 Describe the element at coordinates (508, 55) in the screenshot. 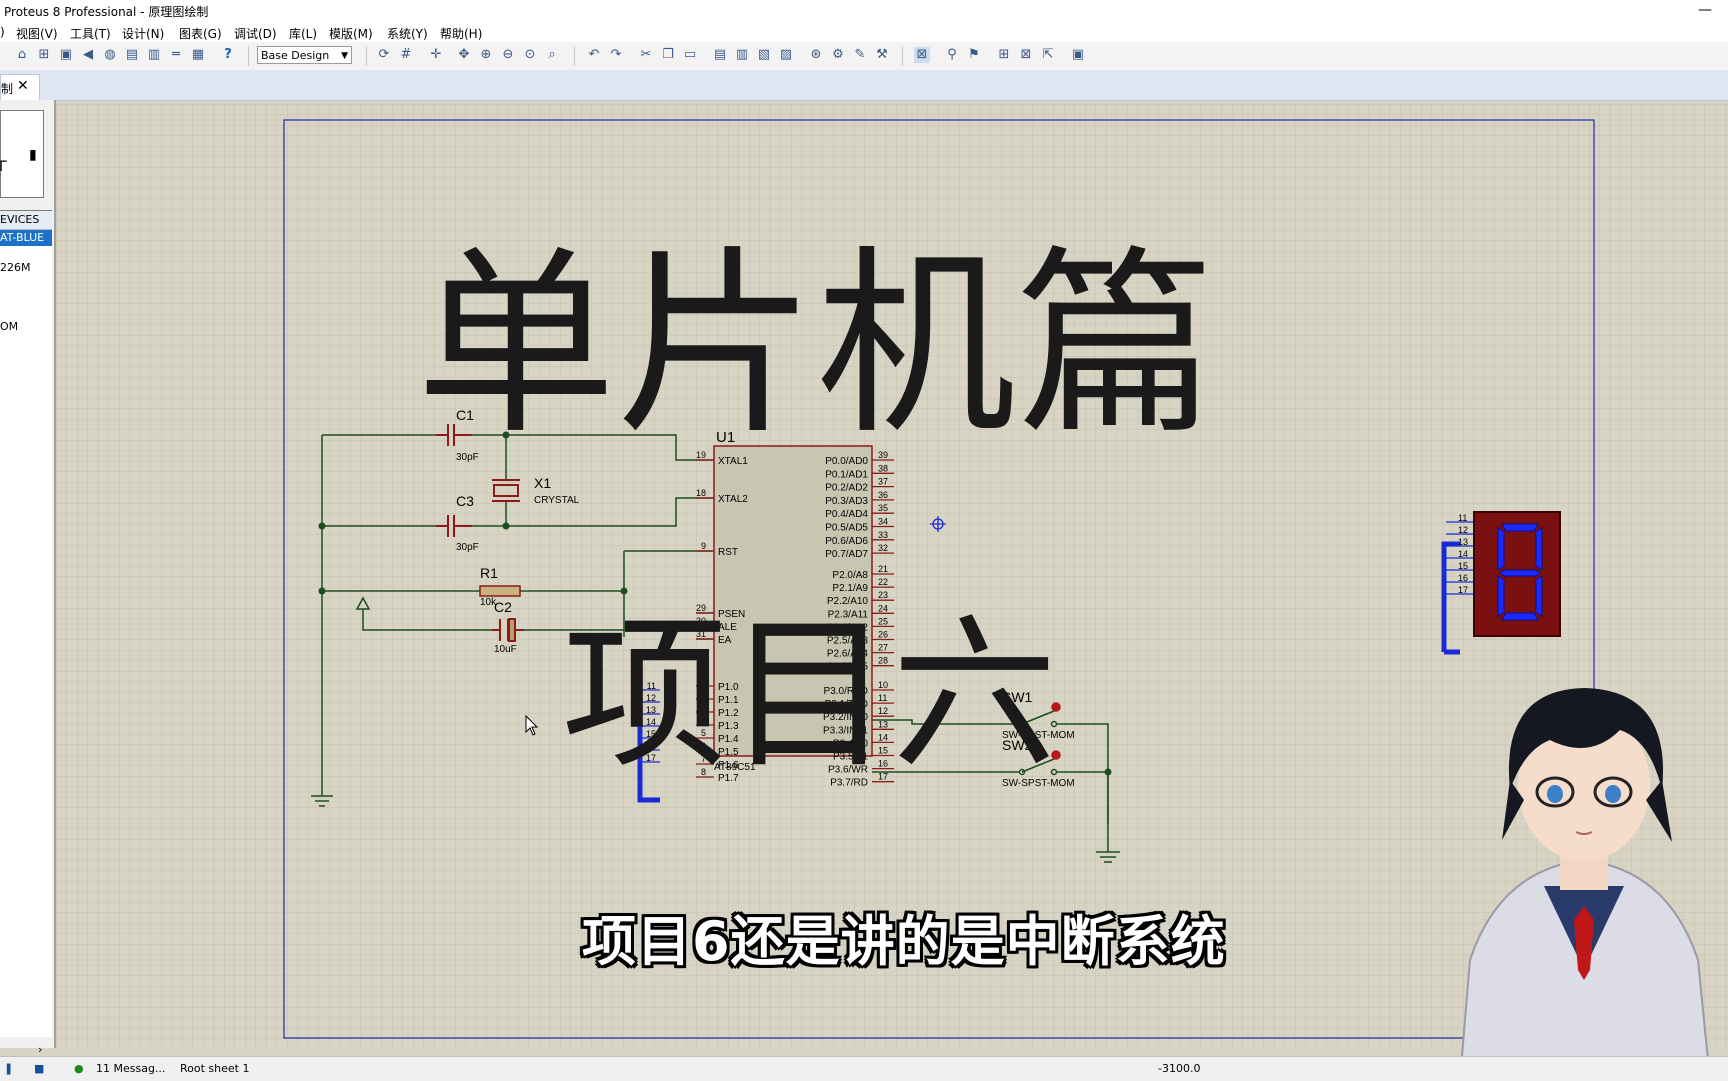

I see `zoom-out-icon: ⊖` at that location.